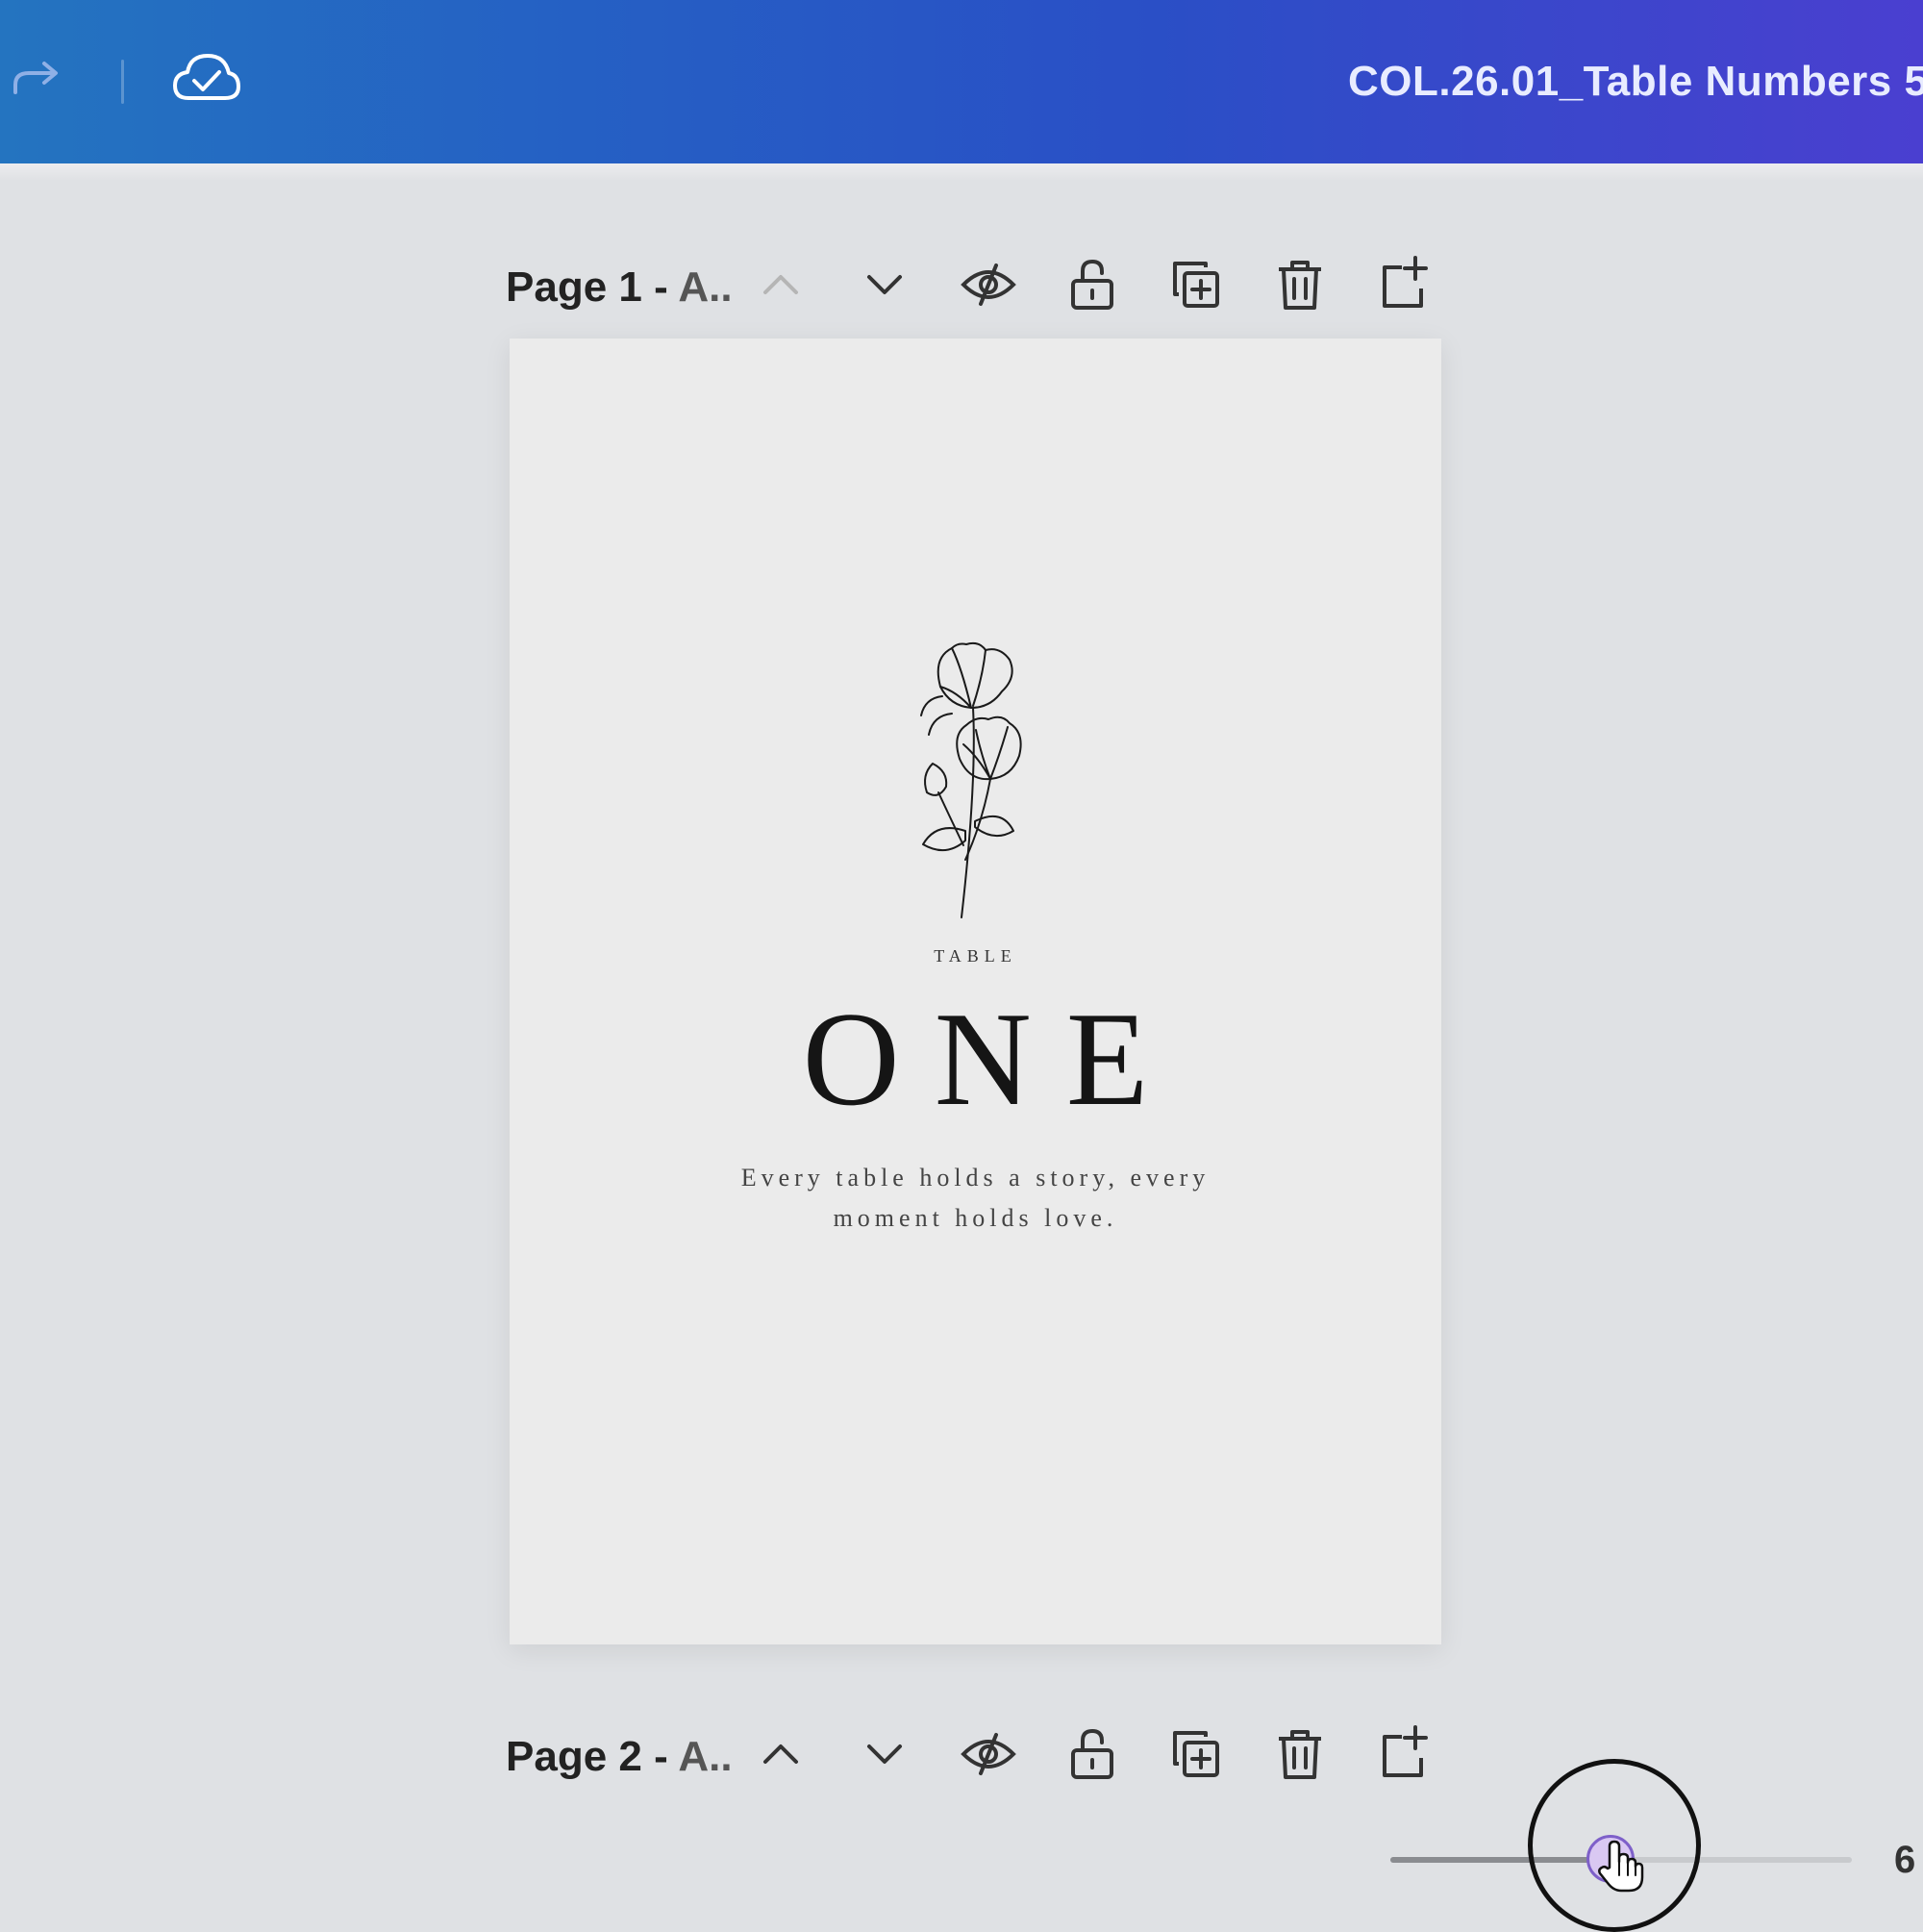 This screenshot has width=1923, height=1932. I want to click on table-heading: TABLE, so click(976, 956).